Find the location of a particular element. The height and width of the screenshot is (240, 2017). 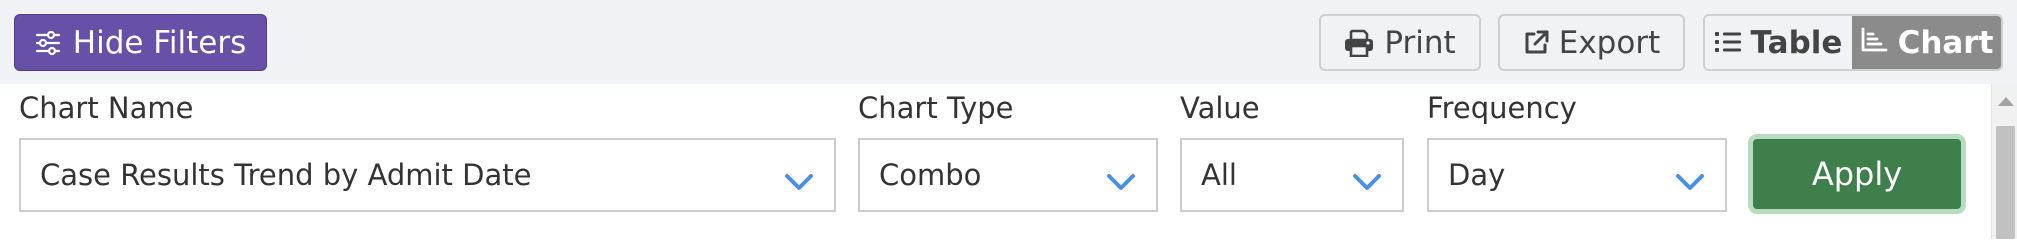

chart-name-label: Chart Name is located at coordinates (106, 108).